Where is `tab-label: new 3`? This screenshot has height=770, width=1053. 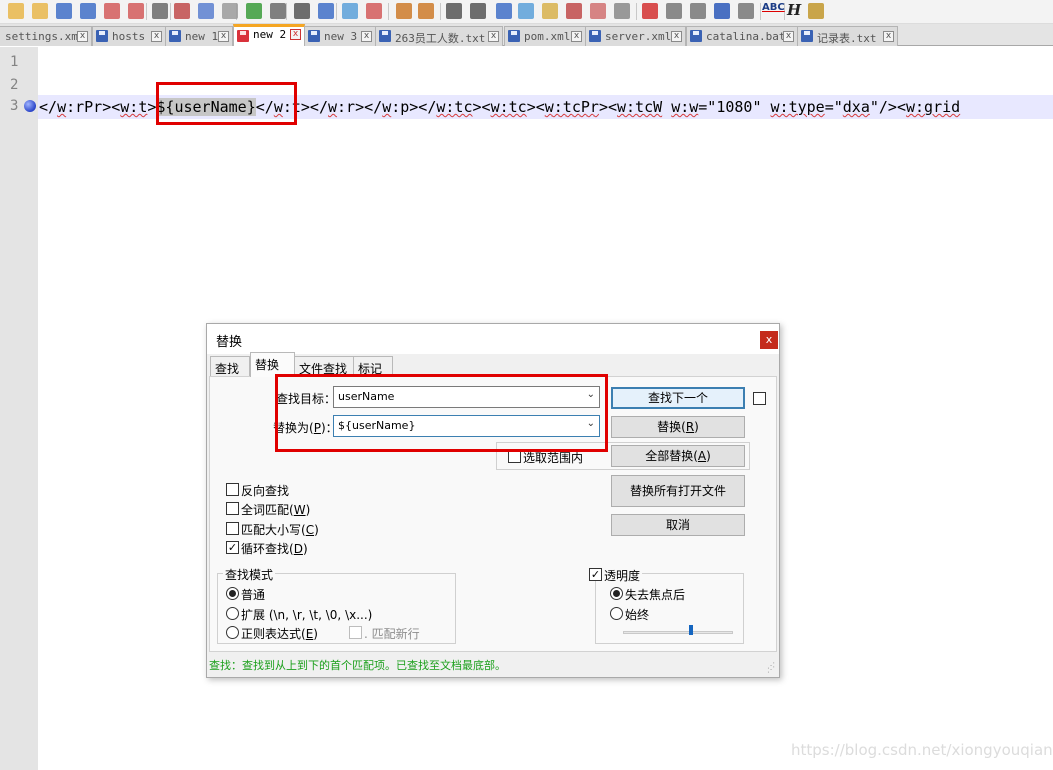 tab-label: new 3 is located at coordinates (341, 36).